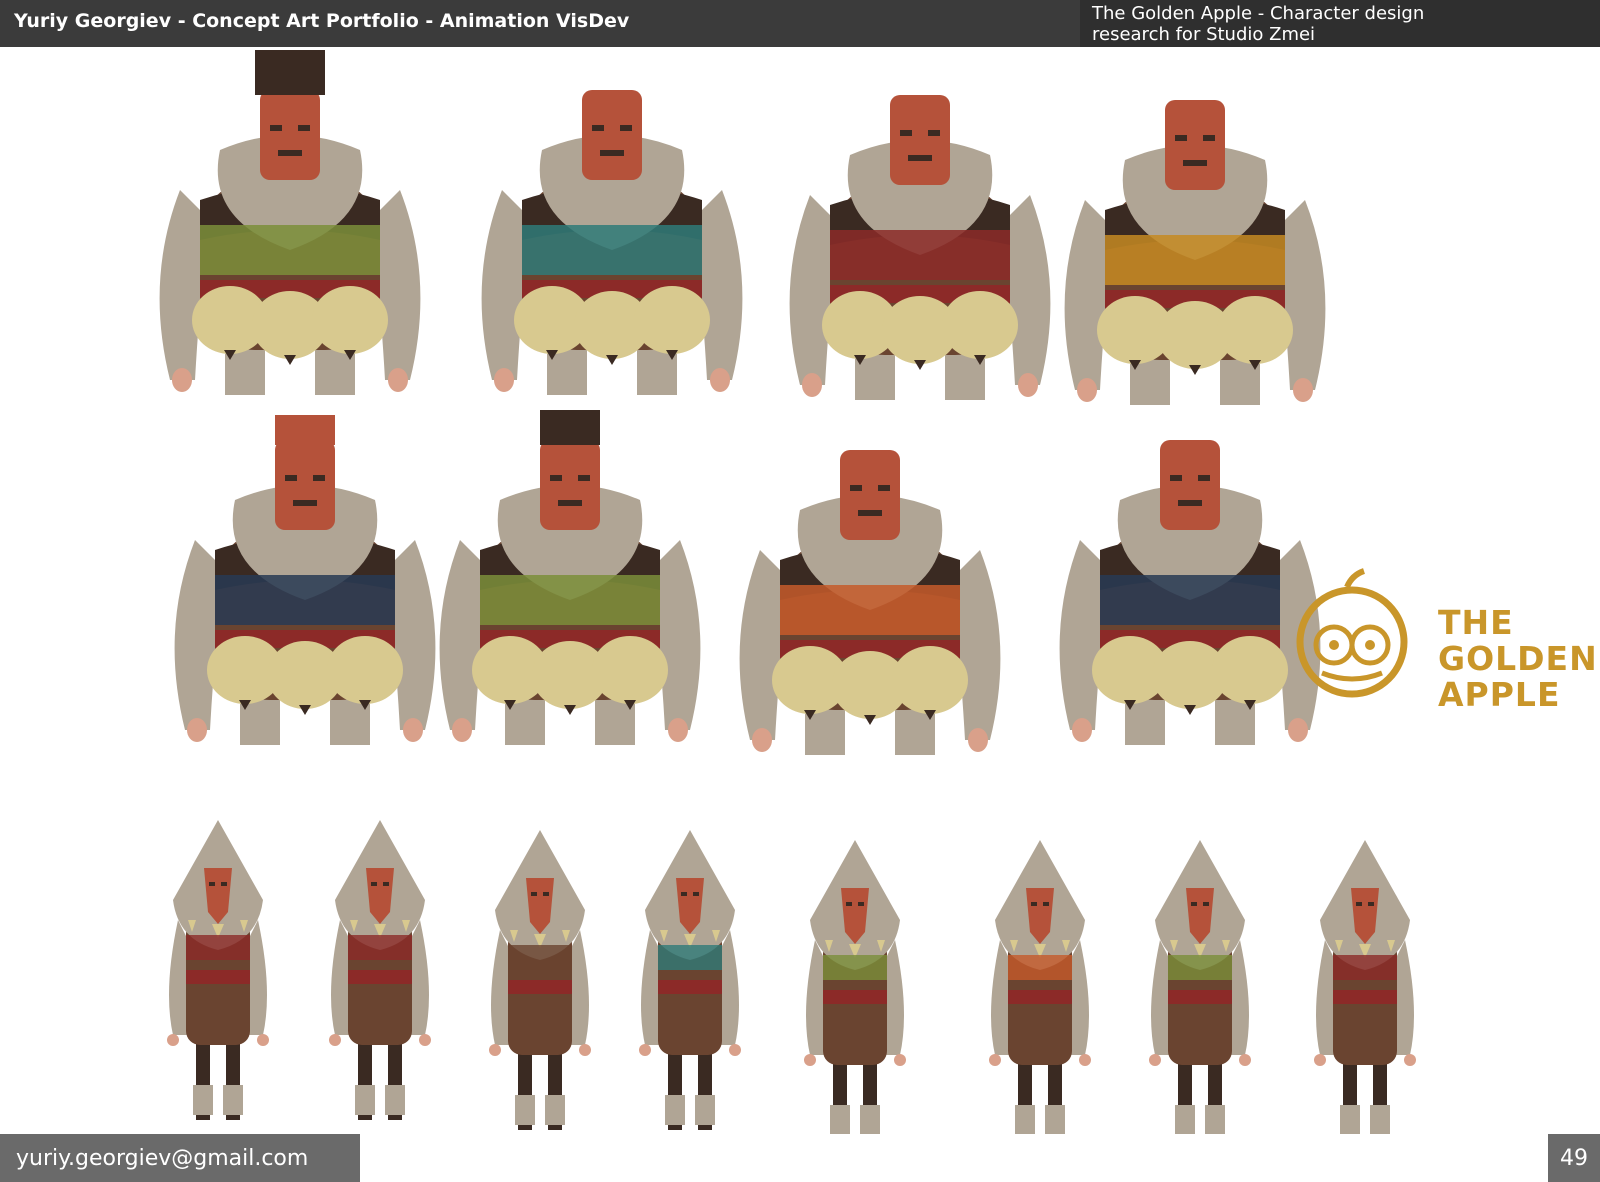  Describe the element at coordinates (1204, 34) in the screenshot. I see `caption-line-2: research for Studio Zmei` at that location.